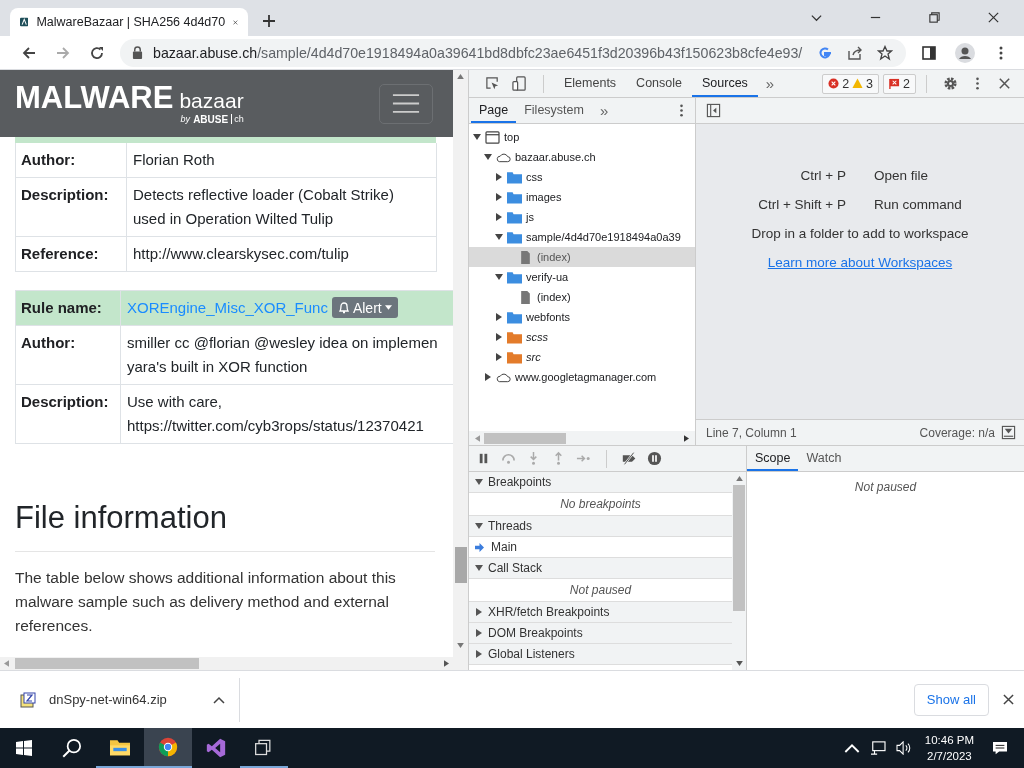 This screenshot has width=1024, height=768. I want to click on notification-icon, so click(1000, 748).